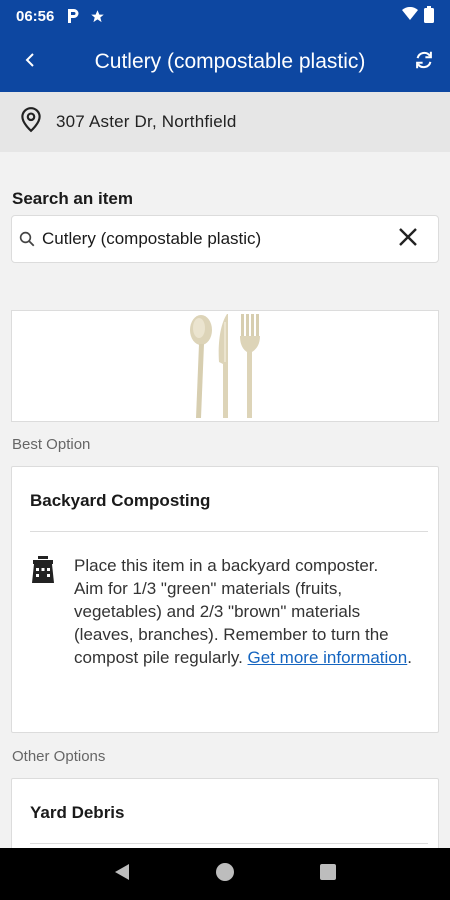  Describe the element at coordinates (328, 657) in the screenshot. I see `more-info-link: Get more information` at that location.